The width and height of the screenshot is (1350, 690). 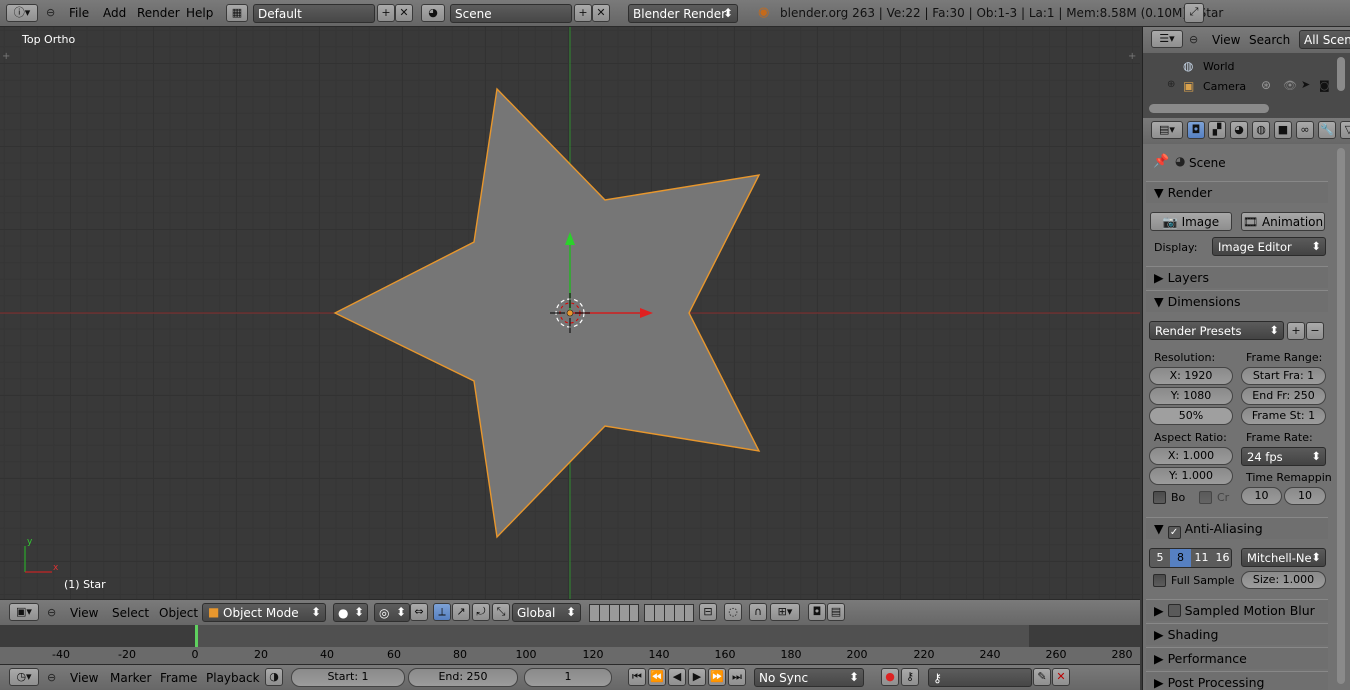 I want to click on visibility-icon: 👁, so click(x=1290, y=85).